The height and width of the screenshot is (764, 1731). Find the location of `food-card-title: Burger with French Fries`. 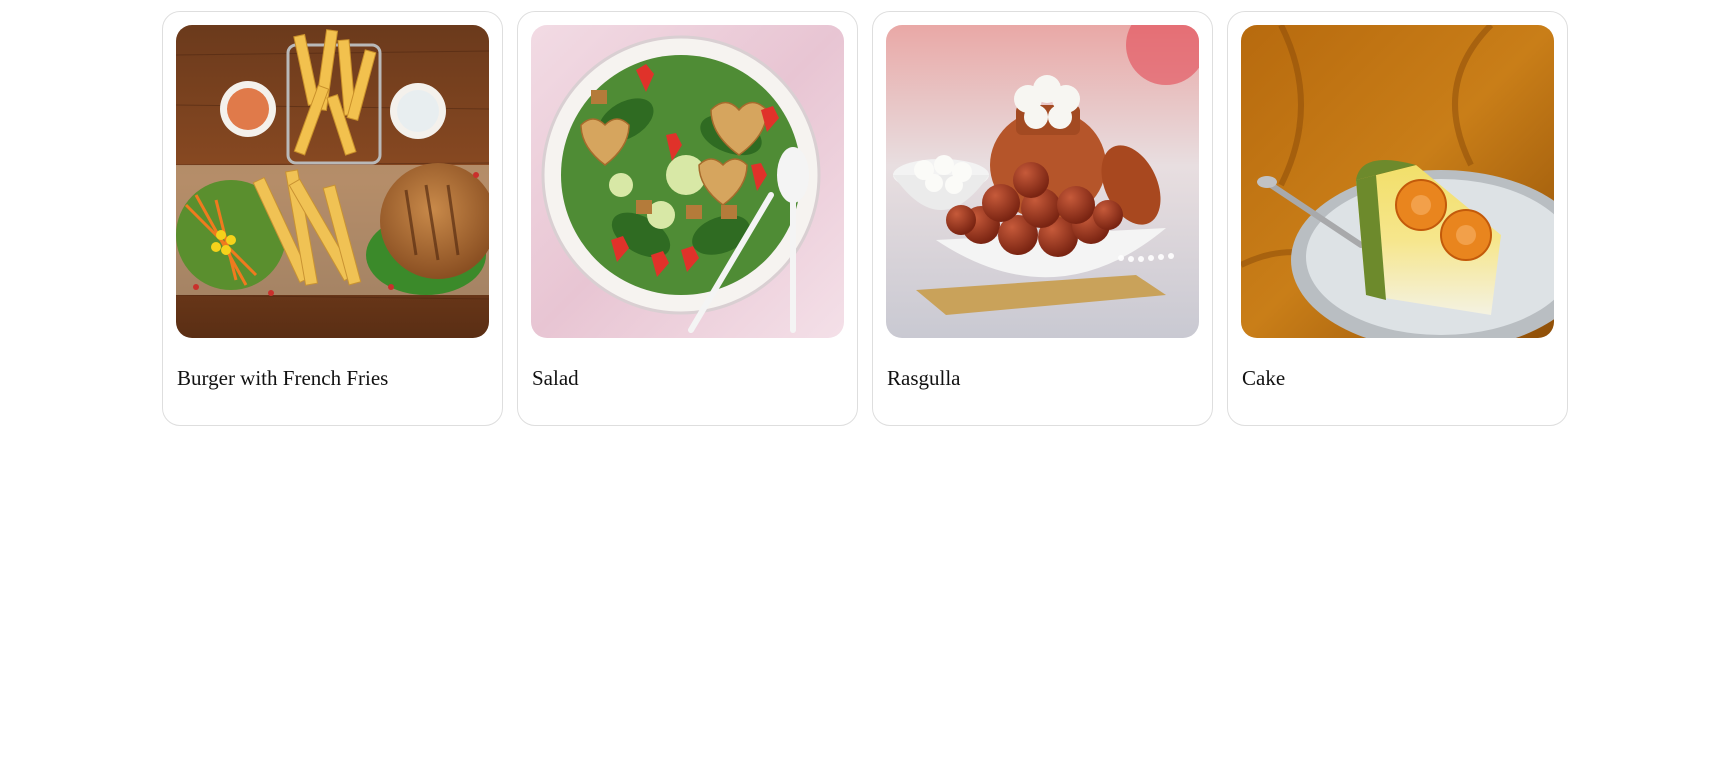

food-card-title: Burger with French Fries is located at coordinates (283, 378).